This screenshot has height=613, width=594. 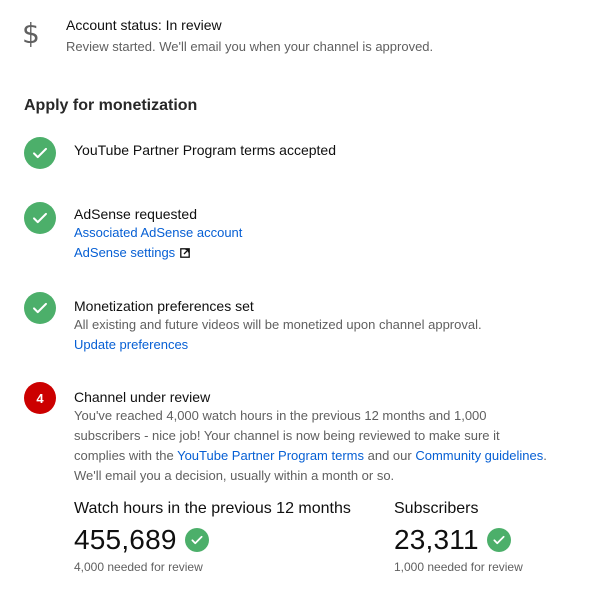 What do you see at coordinates (125, 252) in the screenshot?
I see `adsense-settings-label: AdSense settings` at bounding box center [125, 252].